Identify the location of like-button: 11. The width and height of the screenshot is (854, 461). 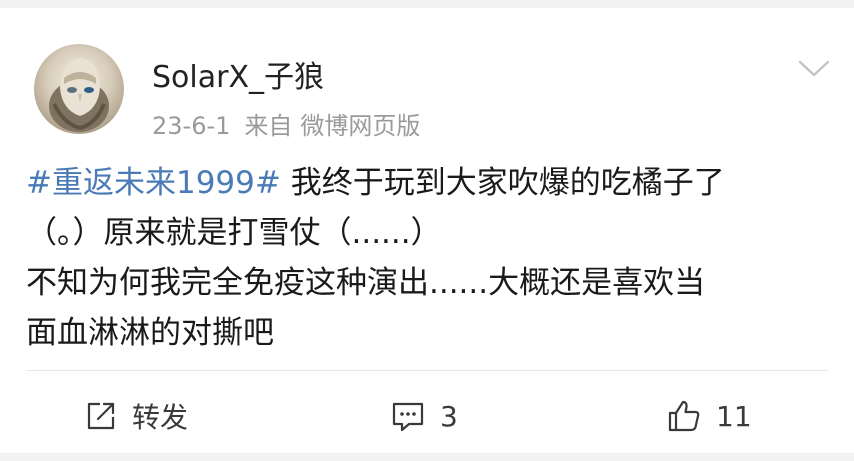
(709, 416).